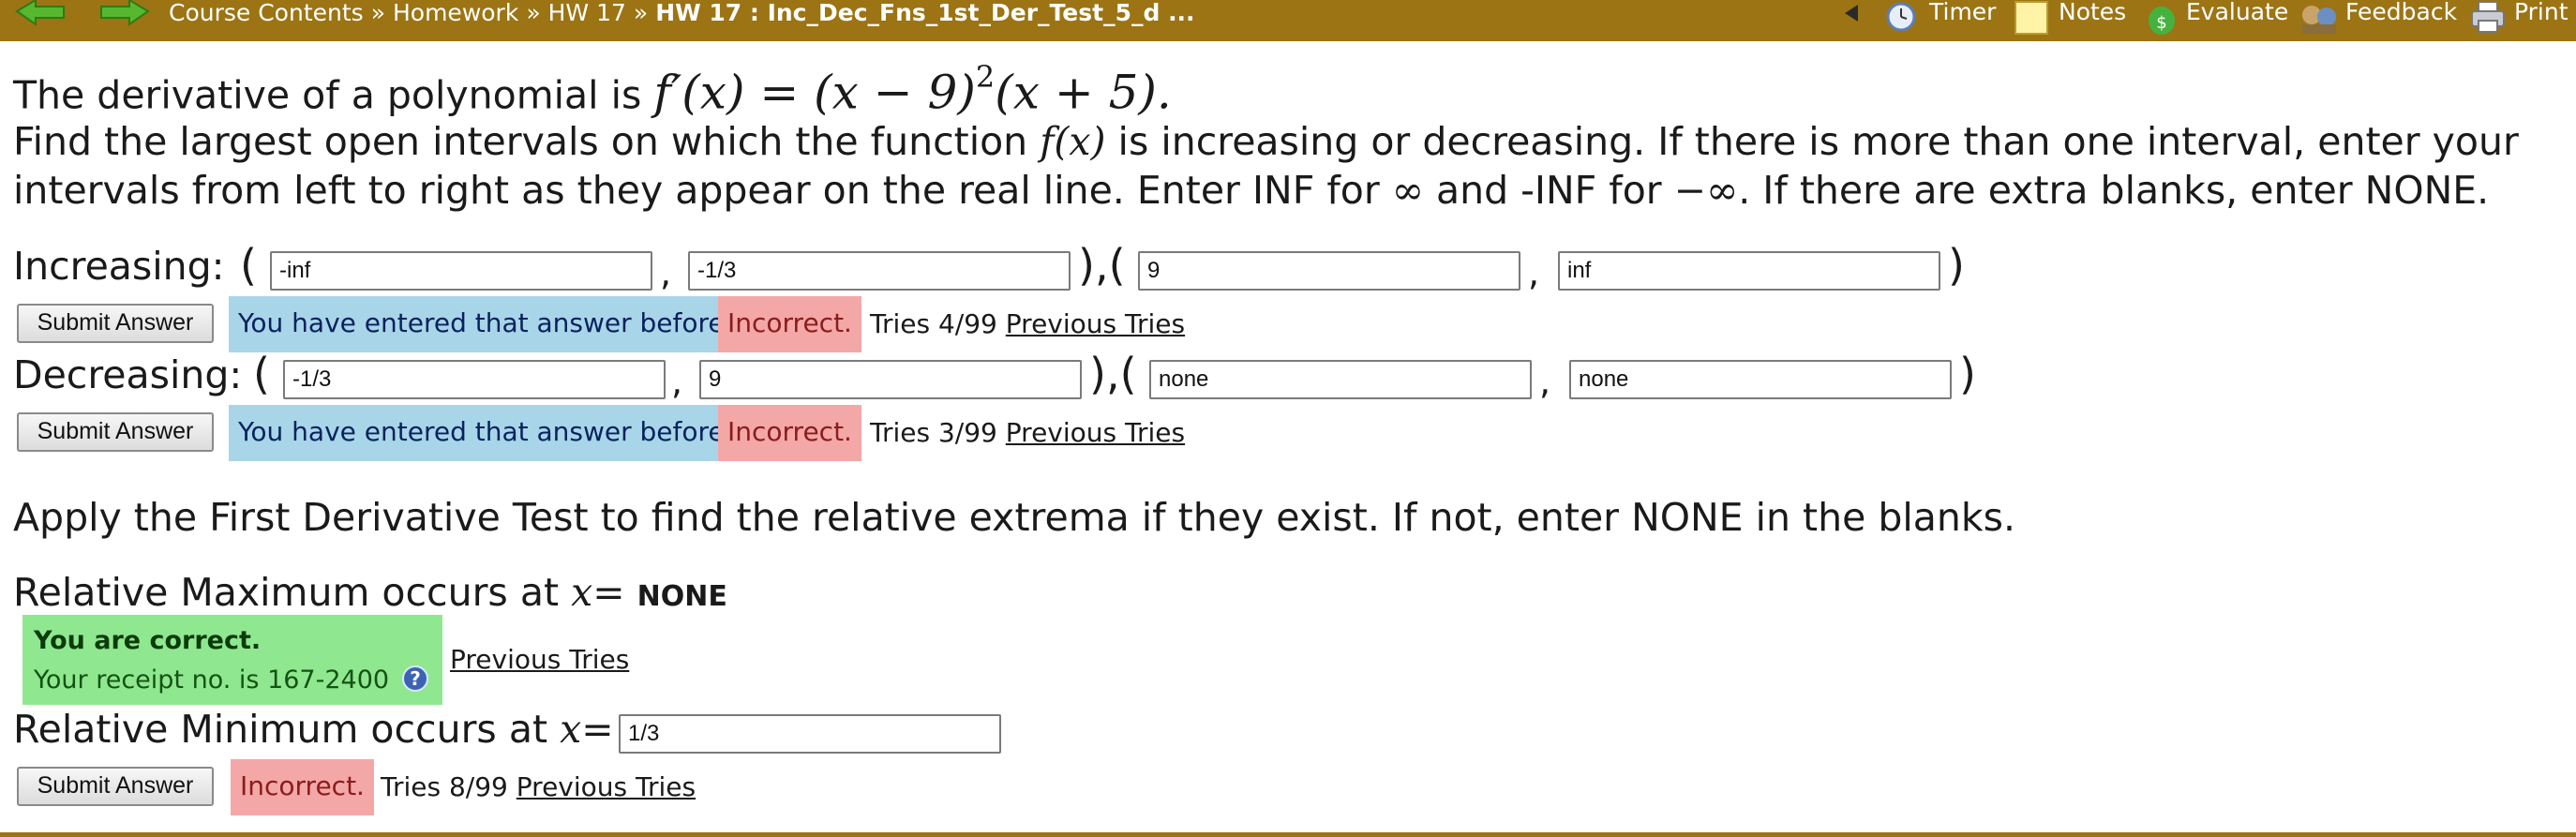 The image size is (2576, 837). I want to click on decreasing-tries-status: Tries 3/99 Previous Tries, so click(1028, 433).